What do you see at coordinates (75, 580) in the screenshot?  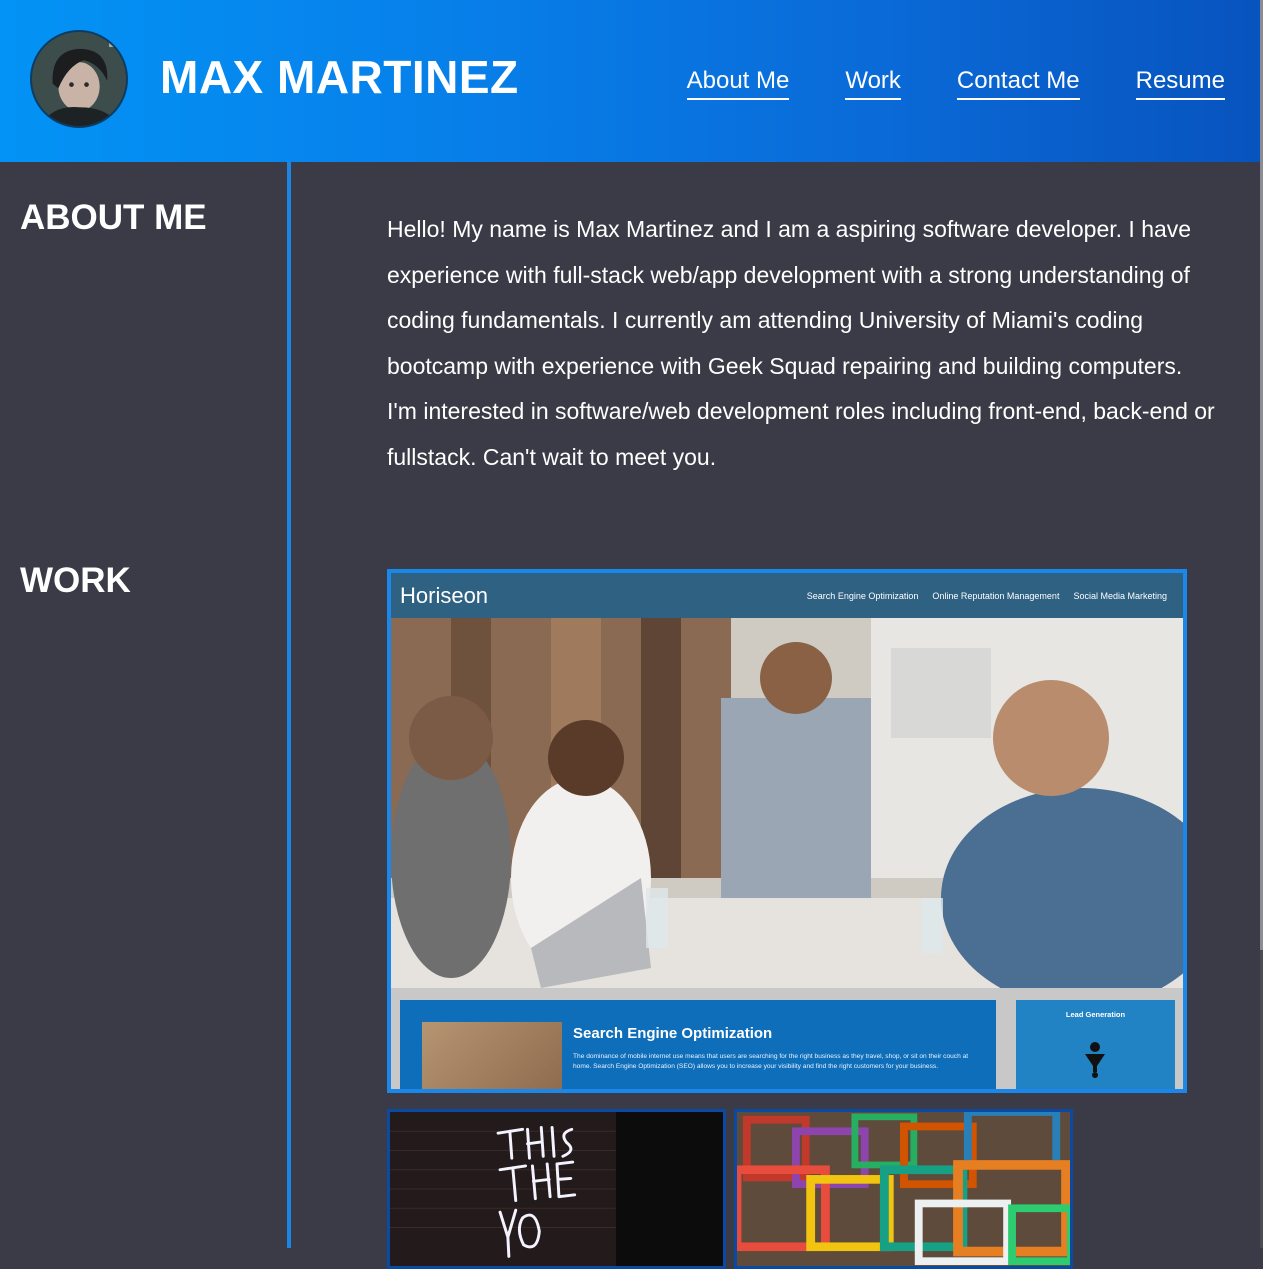 I see `work-heading: WORK` at bounding box center [75, 580].